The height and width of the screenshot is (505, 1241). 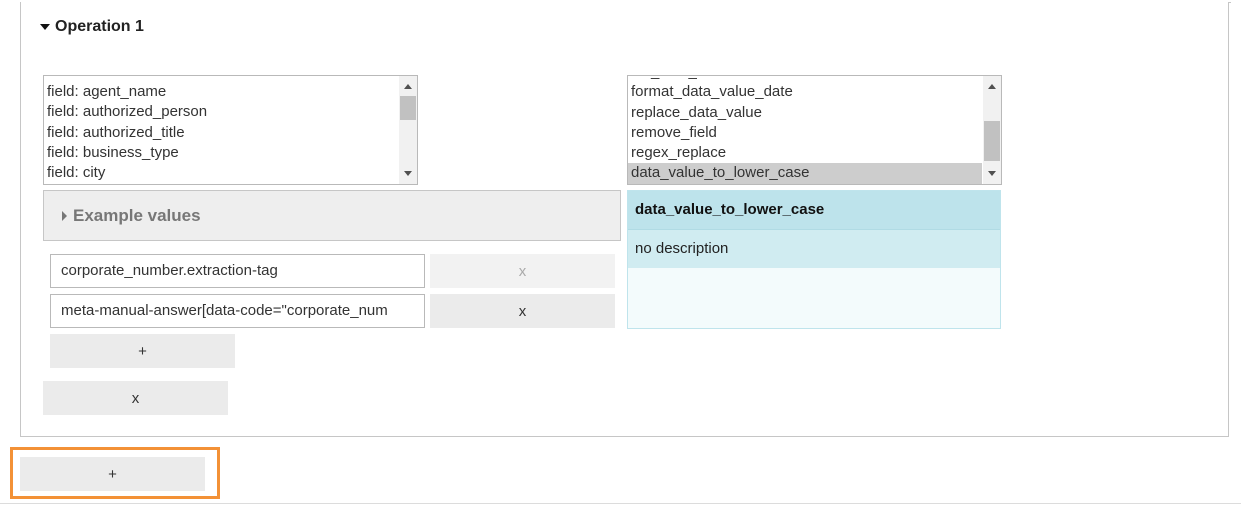 I want to click on function-option: remove_field, so click(x=805, y=133).